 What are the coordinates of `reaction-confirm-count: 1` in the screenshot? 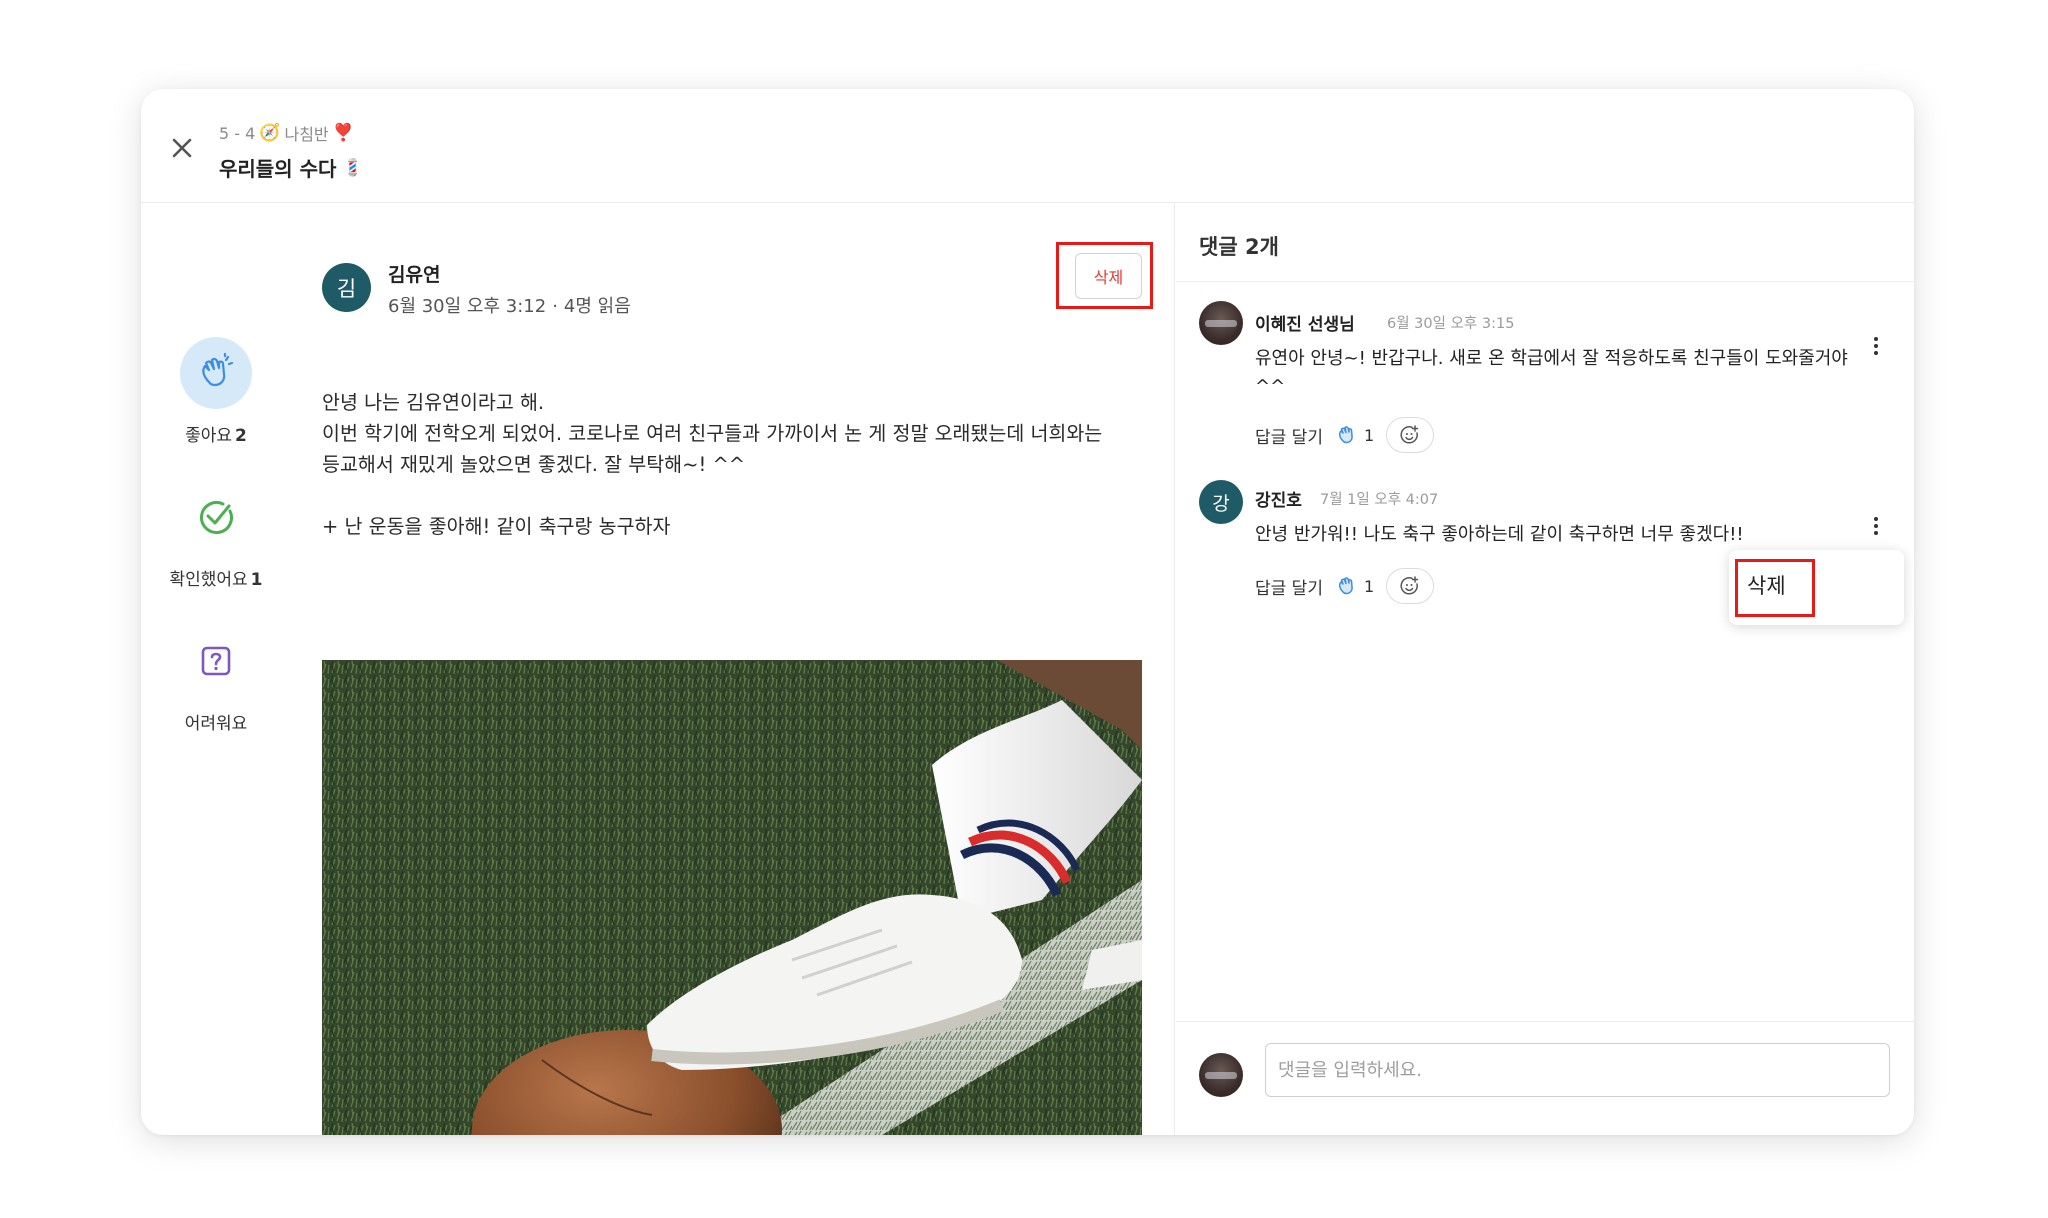 It's located at (256, 580).